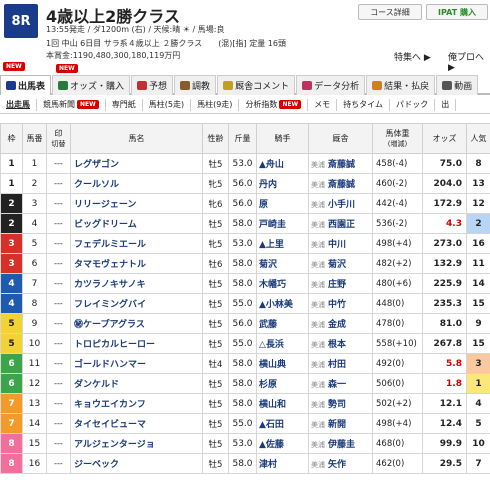 This screenshot has height=480, width=490. What do you see at coordinates (282, 243) in the screenshot?
I see `jockey-link: ▲上里` at bounding box center [282, 243].